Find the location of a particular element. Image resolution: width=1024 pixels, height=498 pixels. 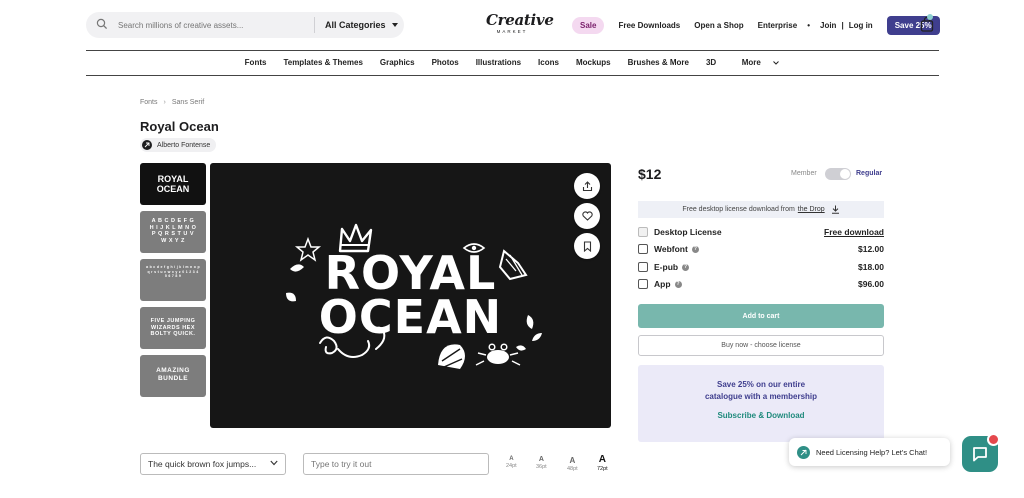

more-label: More is located at coordinates (751, 62).